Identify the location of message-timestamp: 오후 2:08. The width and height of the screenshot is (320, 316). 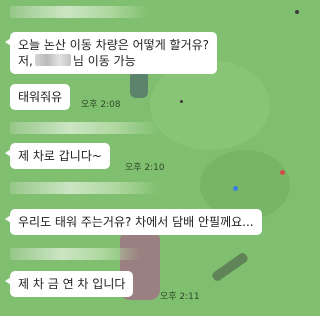
(101, 105).